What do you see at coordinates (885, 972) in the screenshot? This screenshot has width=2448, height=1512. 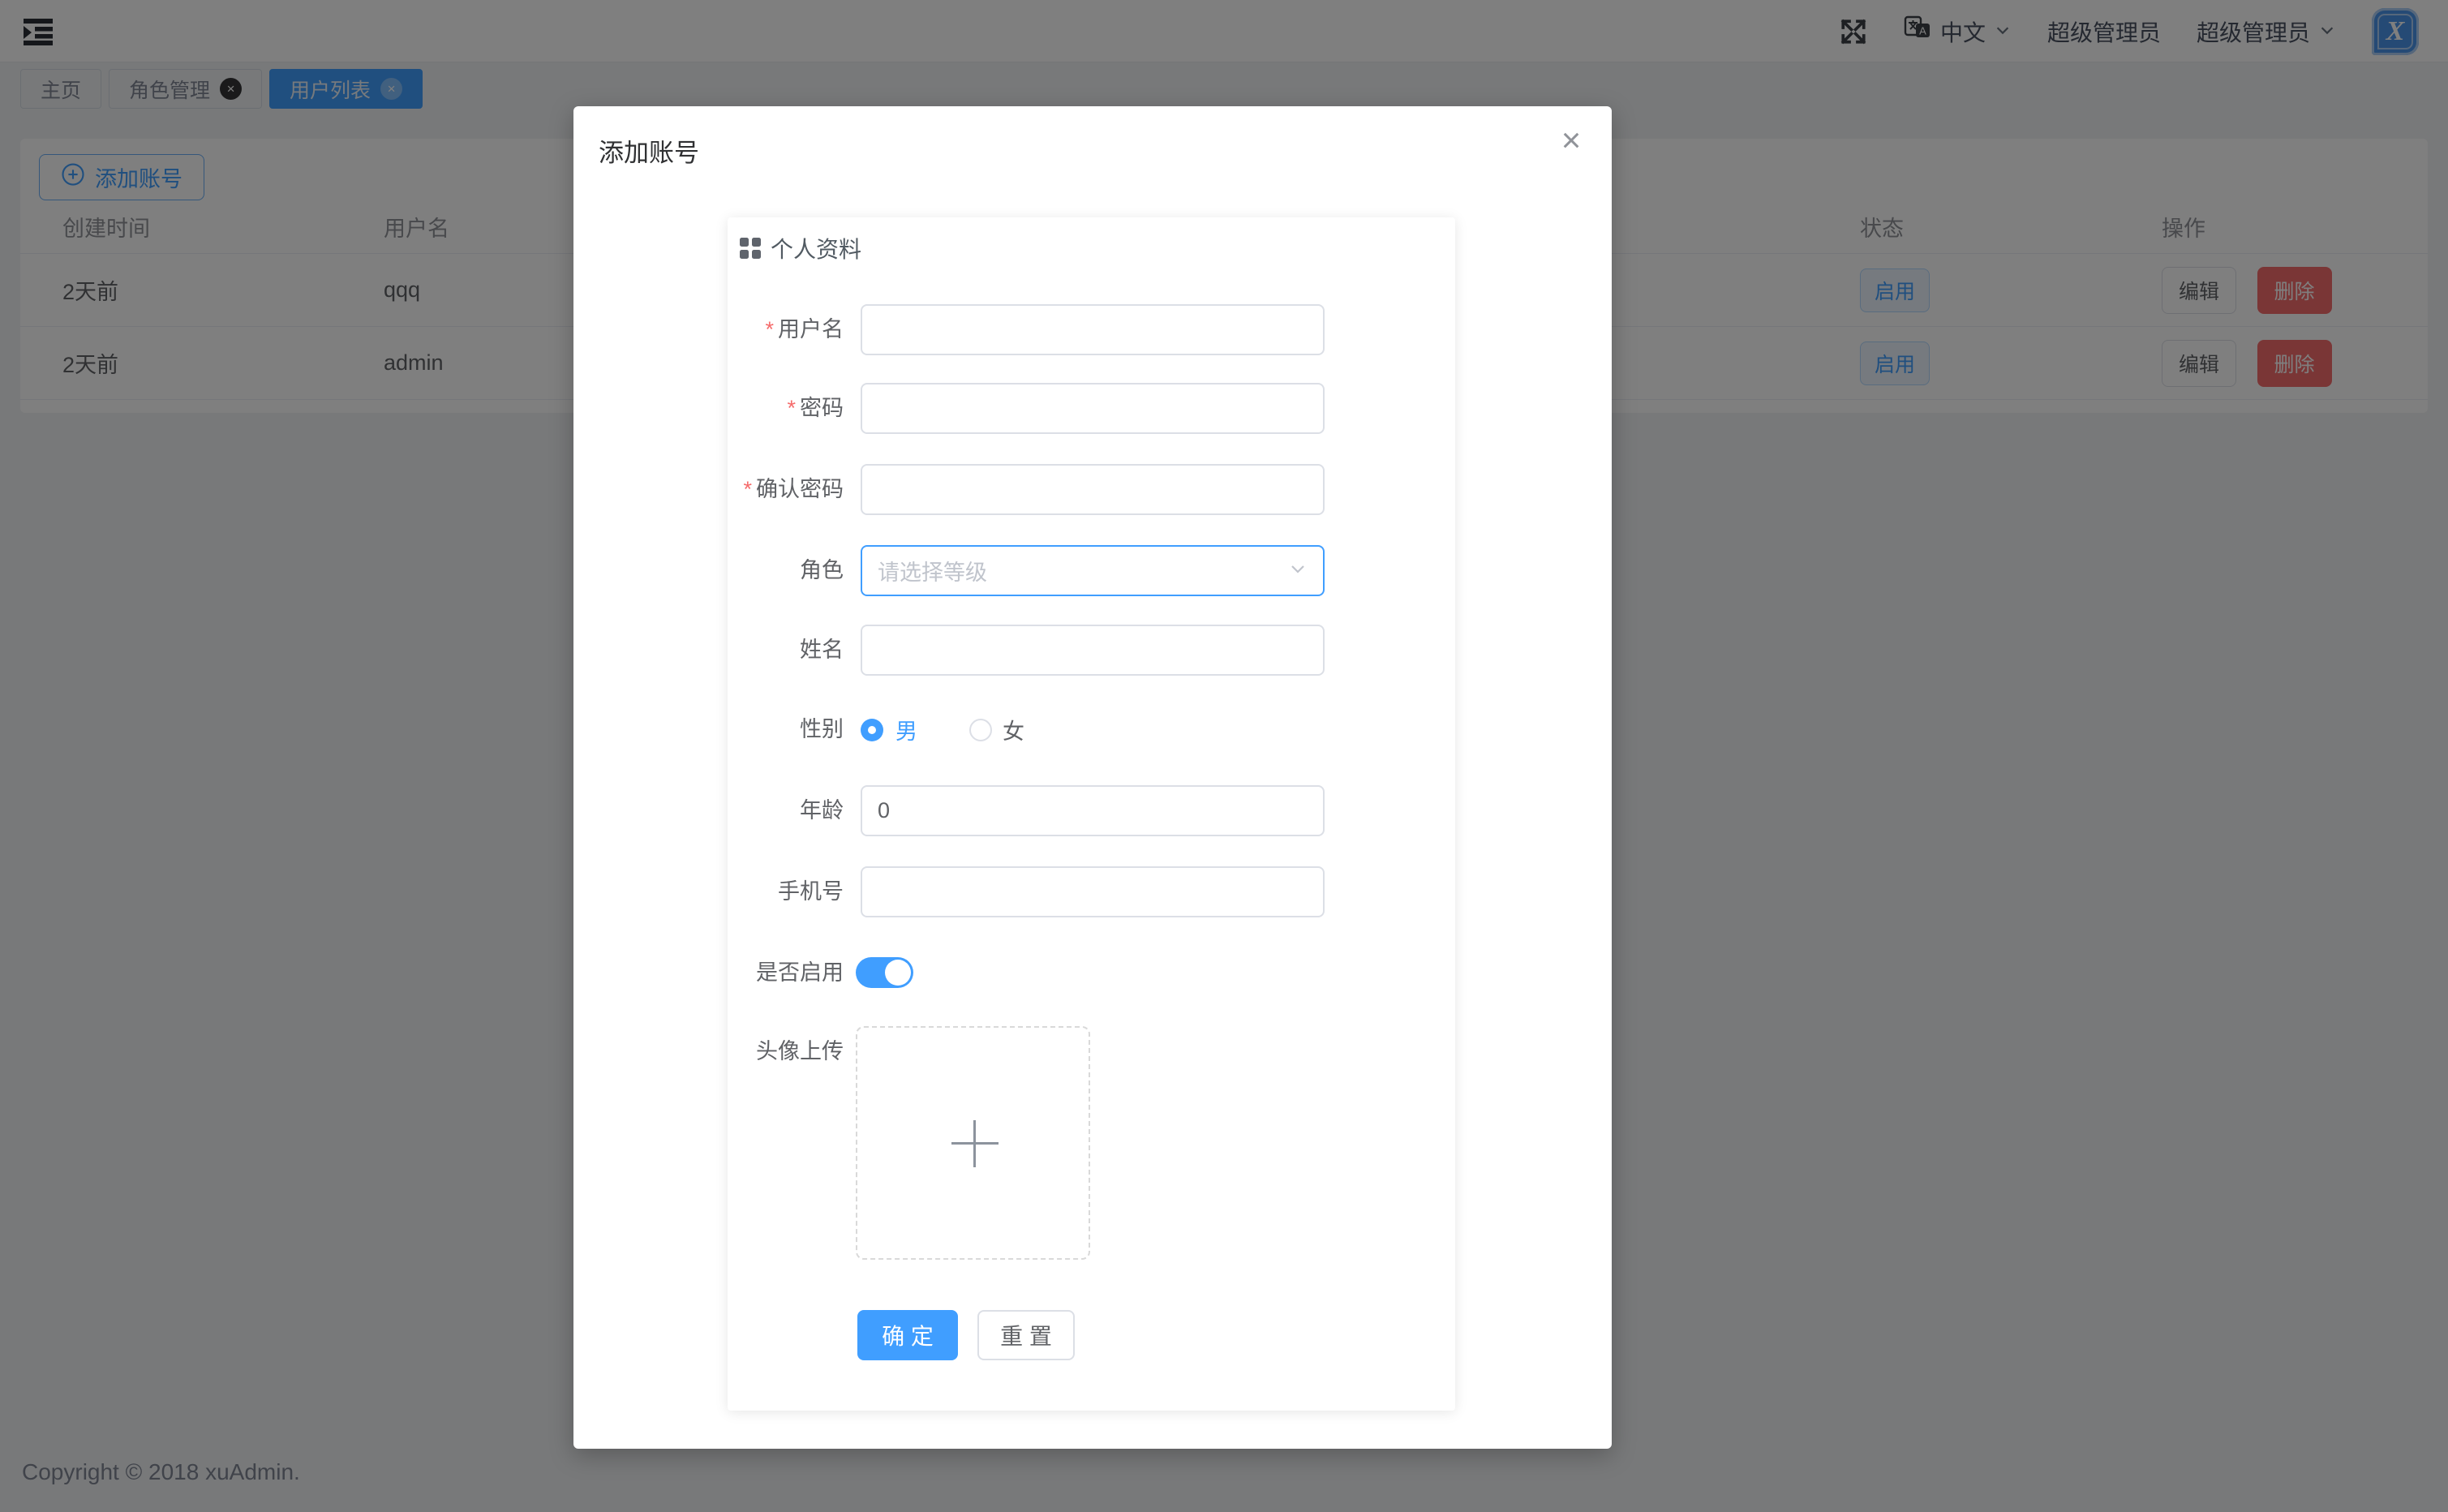 I see `enabled-toggle` at bounding box center [885, 972].